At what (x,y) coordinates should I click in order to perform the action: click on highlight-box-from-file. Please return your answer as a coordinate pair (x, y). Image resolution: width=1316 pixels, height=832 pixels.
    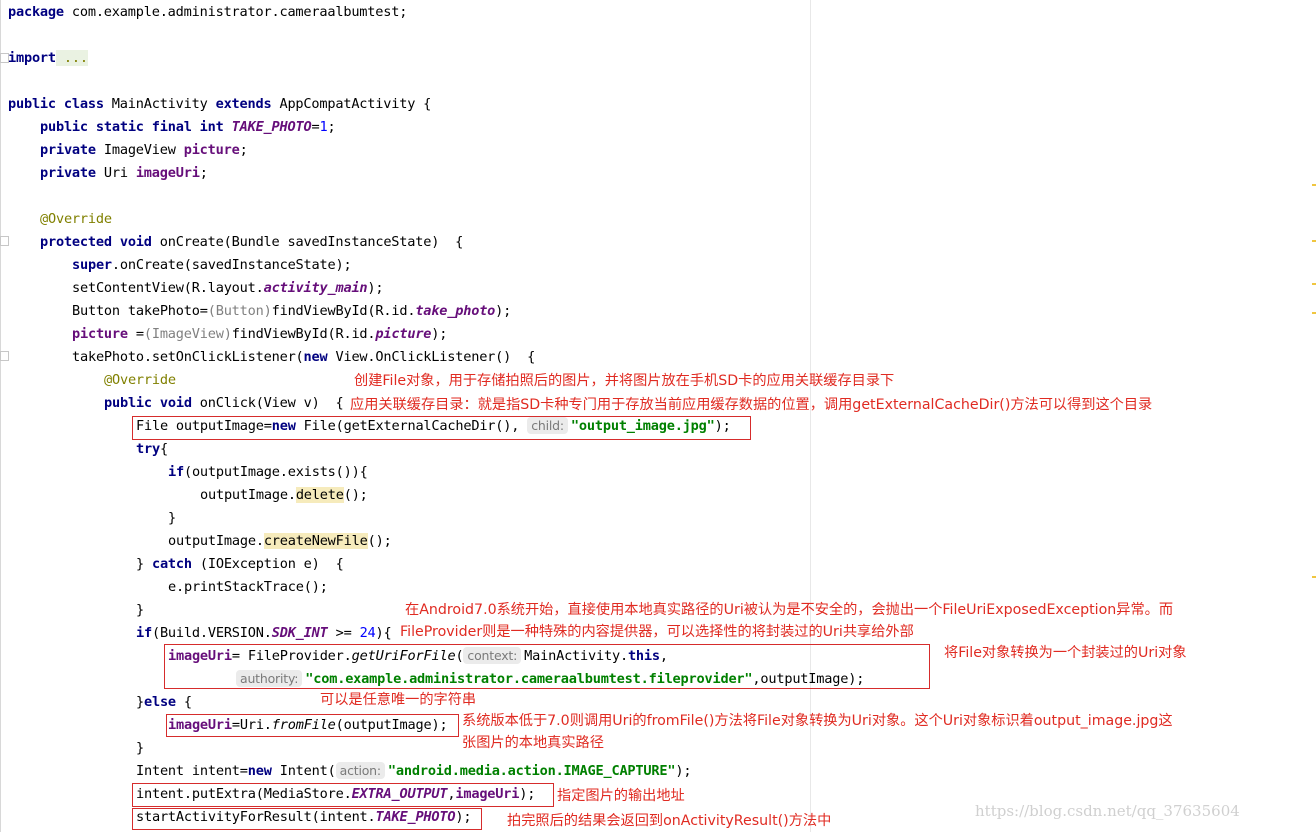
    Looking at the image, I should click on (312, 725).